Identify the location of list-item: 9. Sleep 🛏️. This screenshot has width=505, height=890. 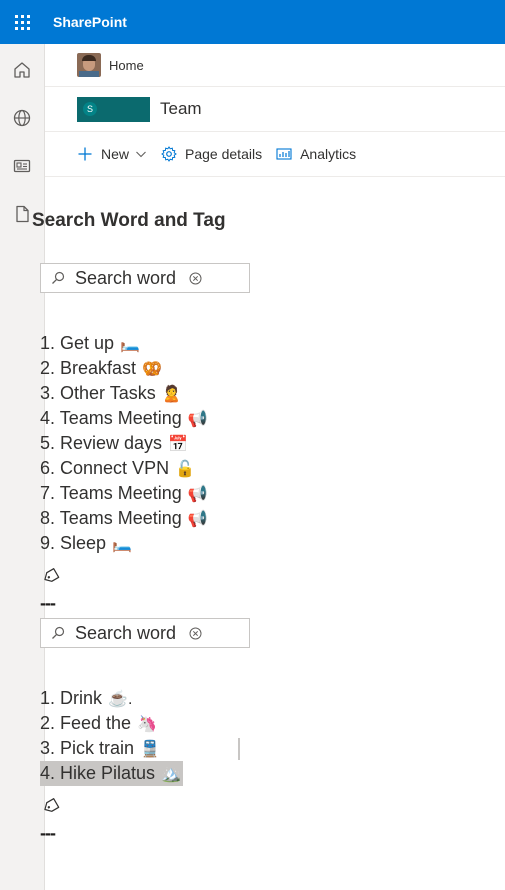
(86, 543).